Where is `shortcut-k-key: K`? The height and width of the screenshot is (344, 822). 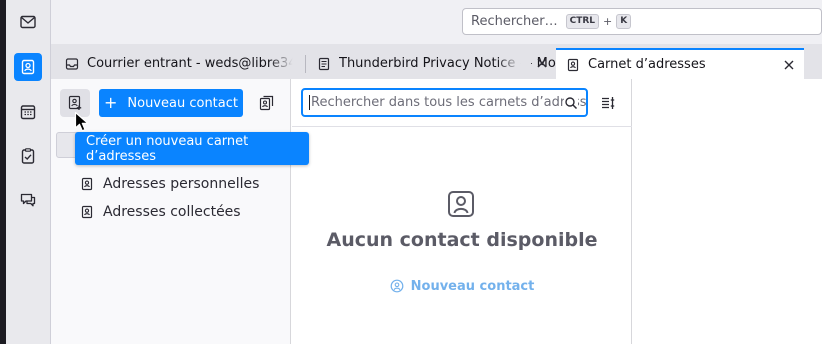
shortcut-k-key: K is located at coordinates (624, 21).